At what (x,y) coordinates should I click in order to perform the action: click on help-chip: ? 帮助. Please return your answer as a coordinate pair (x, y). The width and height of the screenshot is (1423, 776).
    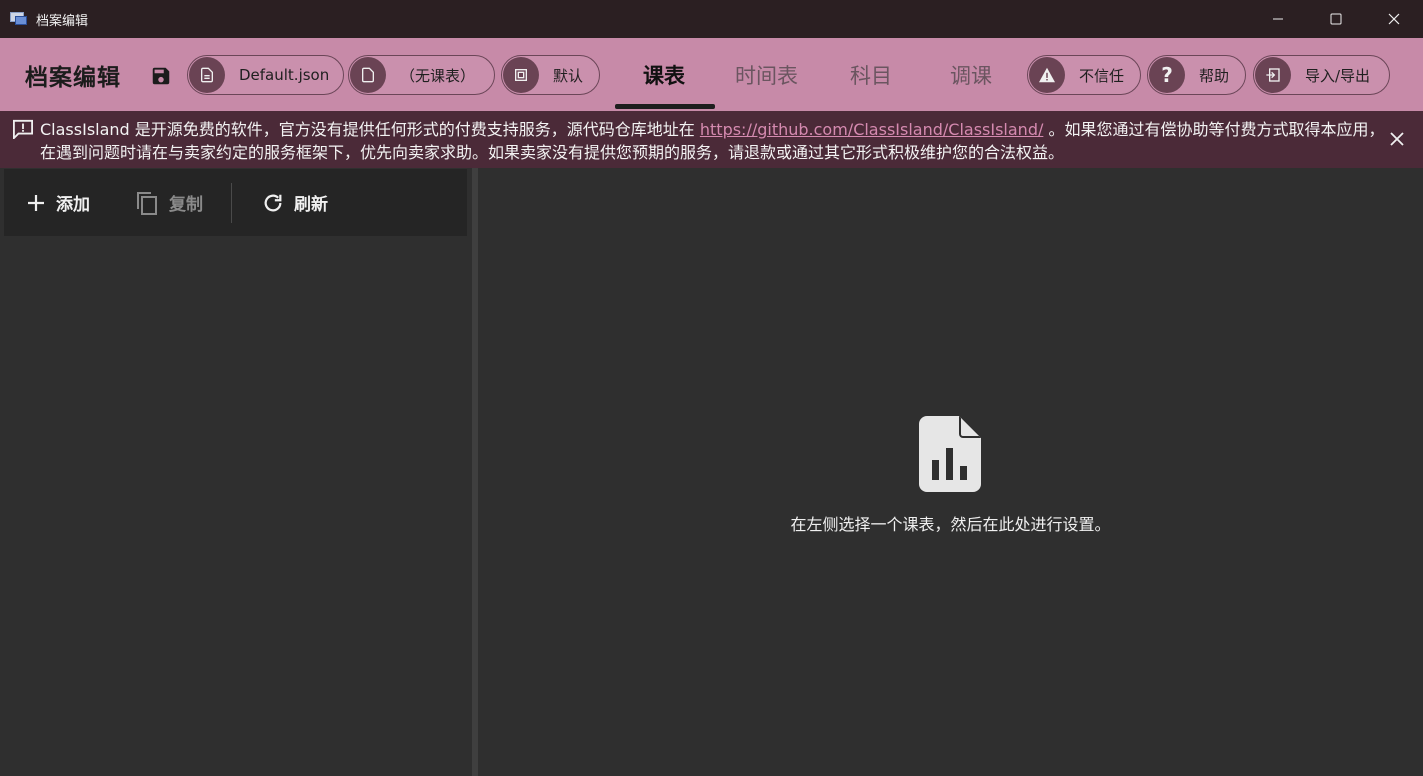
    Looking at the image, I should click on (1196, 75).